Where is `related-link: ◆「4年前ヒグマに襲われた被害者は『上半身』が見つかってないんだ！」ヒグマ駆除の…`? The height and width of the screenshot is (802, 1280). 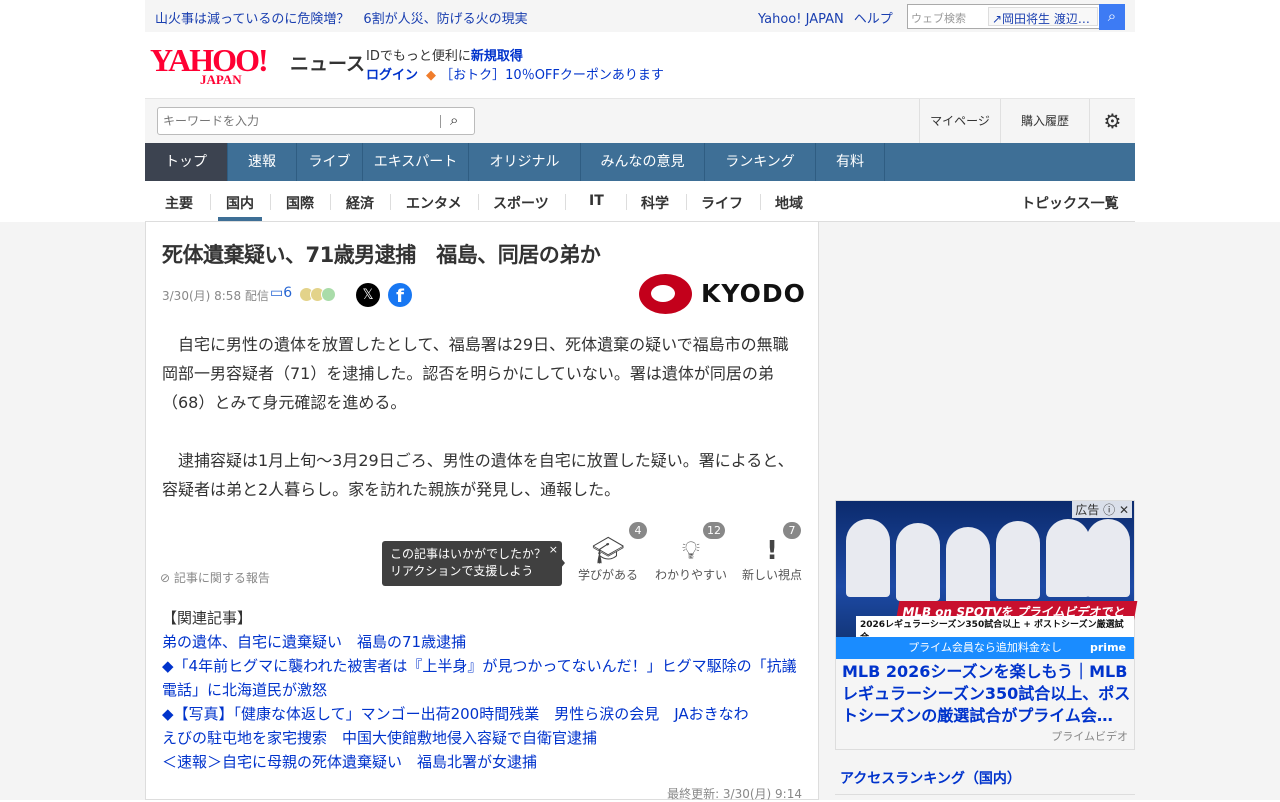
related-link: ◆「4年前ヒグマに襲われた被害者は『上半身』が見つかってないんだ！」ヒグマ駆除の… is located at coordinates (484, 678).